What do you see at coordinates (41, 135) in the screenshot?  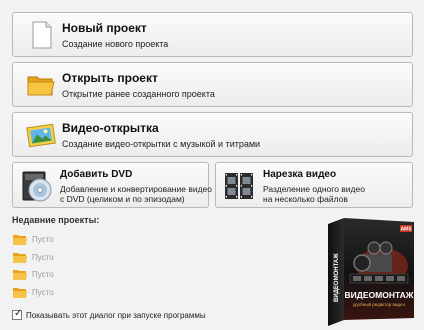 I see `postcard-picture-icon` at bounding box center [41, 135].